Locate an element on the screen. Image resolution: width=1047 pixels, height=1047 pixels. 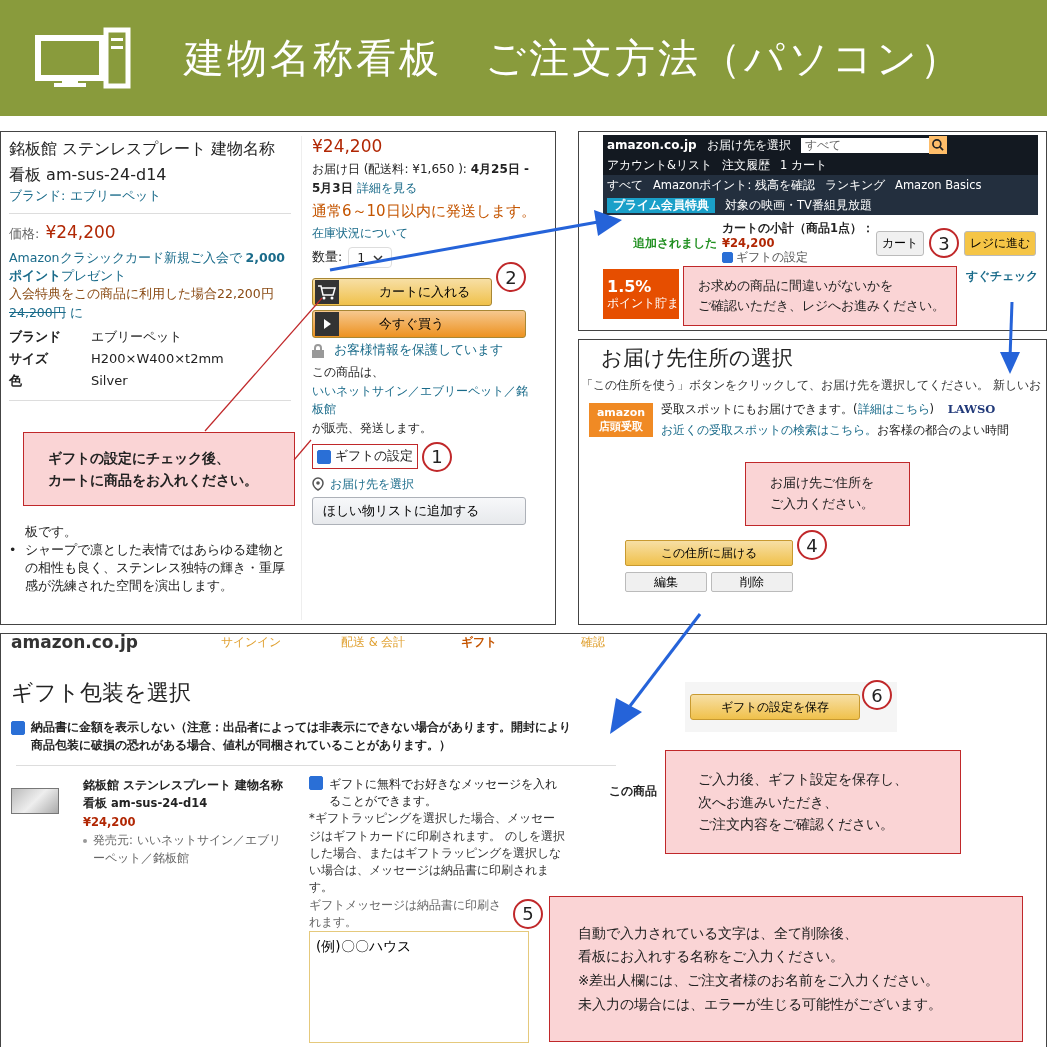
checkout-step: 確認 is located at coordinates (641, 642).